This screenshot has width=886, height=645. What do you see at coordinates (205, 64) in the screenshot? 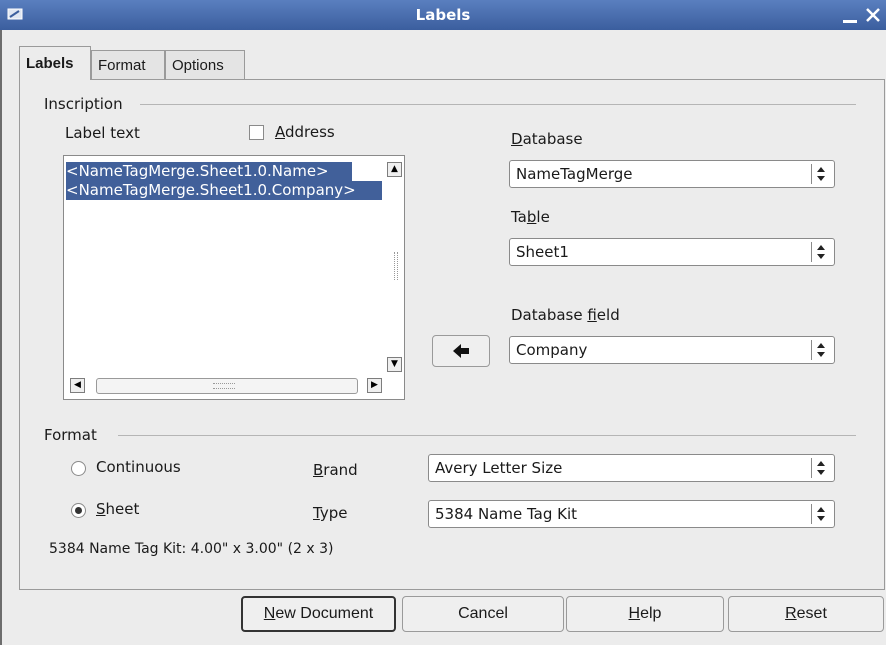
I see `tab-options: Options` at bounding box center [205, 64].